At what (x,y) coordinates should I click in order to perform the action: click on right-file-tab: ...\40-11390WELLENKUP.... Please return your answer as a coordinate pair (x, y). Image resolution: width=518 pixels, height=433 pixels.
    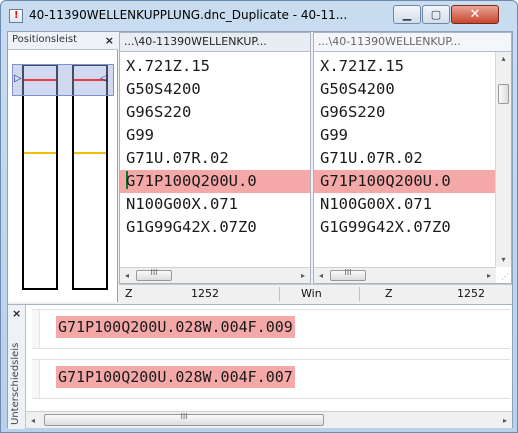
    Looking at the image, I should click on (412, 42).